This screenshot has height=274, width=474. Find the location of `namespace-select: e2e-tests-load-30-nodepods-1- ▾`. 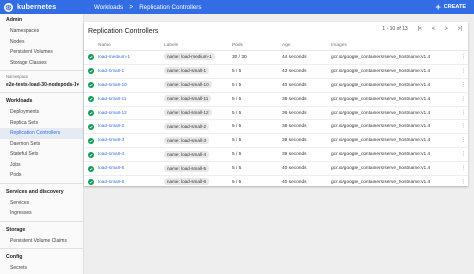

namespace-select: e2e-tests-load-30-nodepods-1- ▾ is located at coordinates (41, 85).